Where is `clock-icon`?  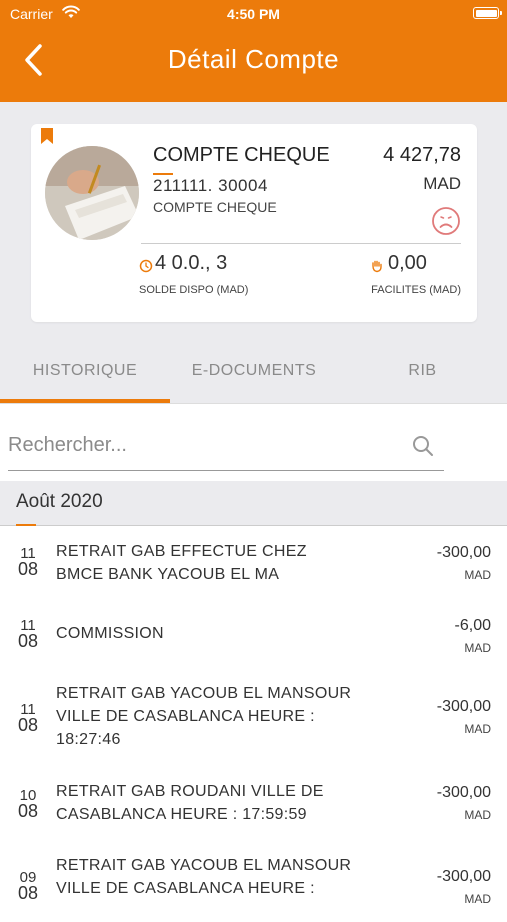 clock-icon is located at coordinates (146, 266).